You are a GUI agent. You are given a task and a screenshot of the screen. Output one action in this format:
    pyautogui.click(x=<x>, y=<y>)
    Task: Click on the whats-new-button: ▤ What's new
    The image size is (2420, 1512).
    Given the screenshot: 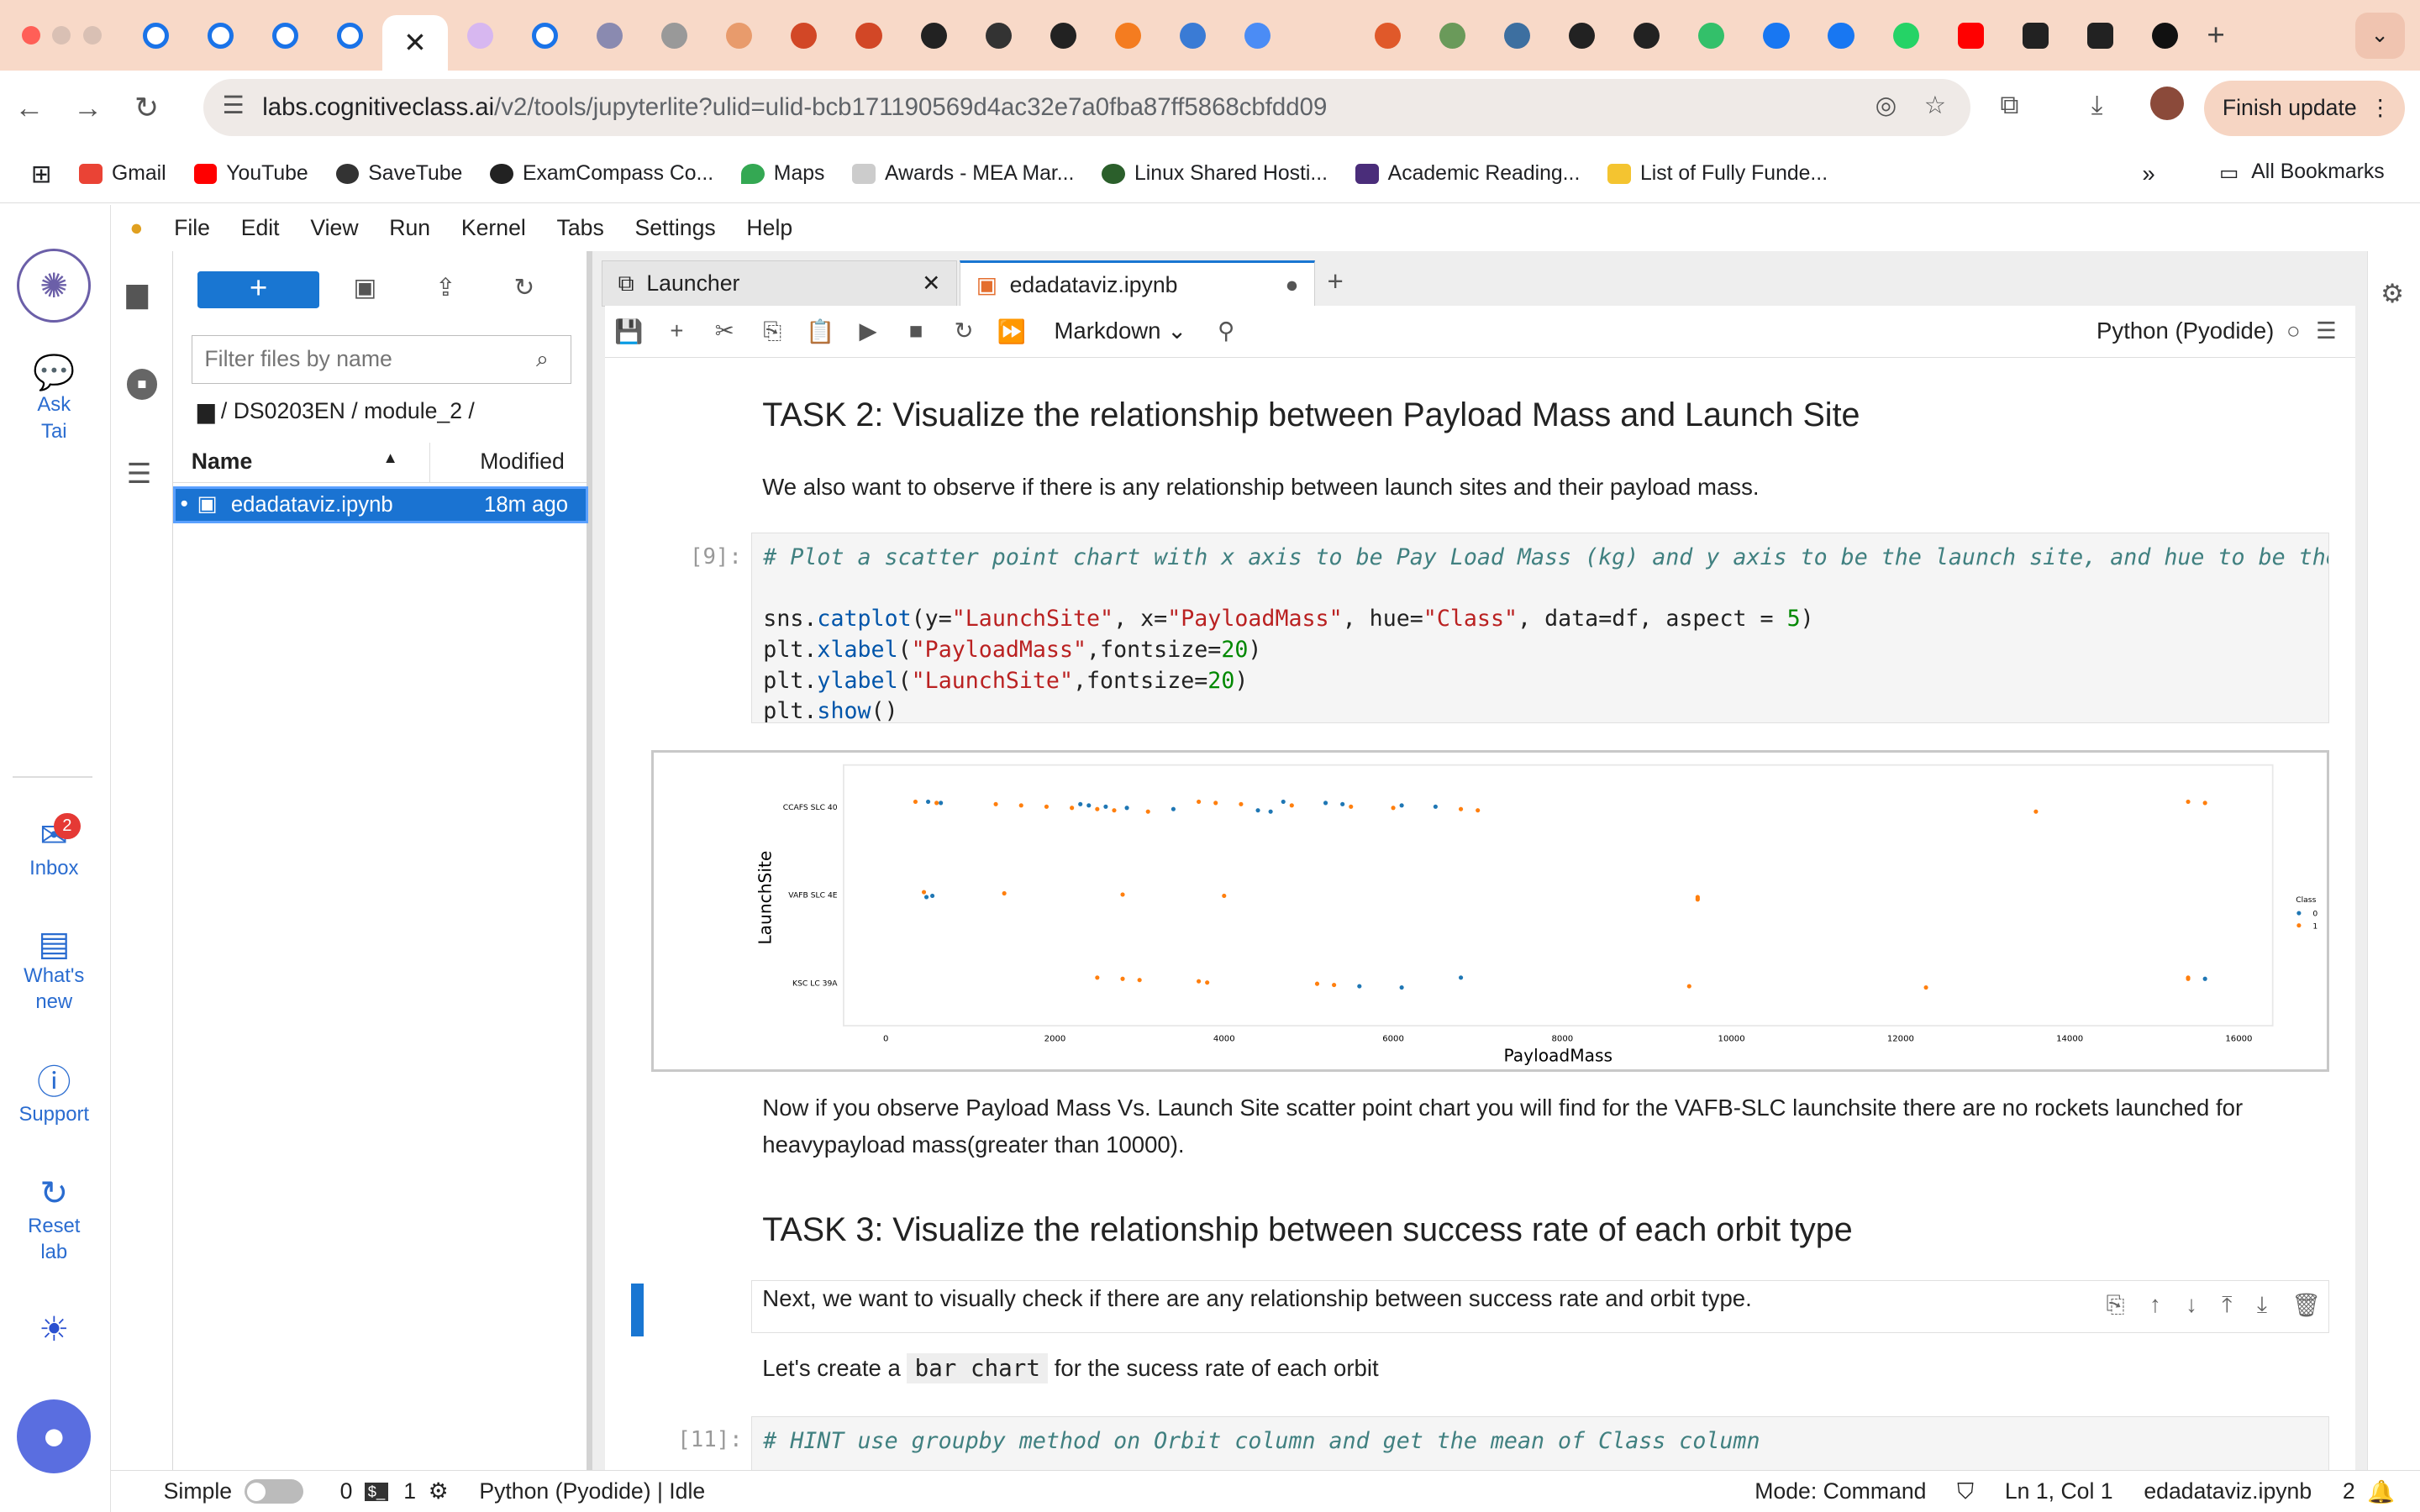 What is the action you would take?
    pyautogui.click(x=54, y=971)
    